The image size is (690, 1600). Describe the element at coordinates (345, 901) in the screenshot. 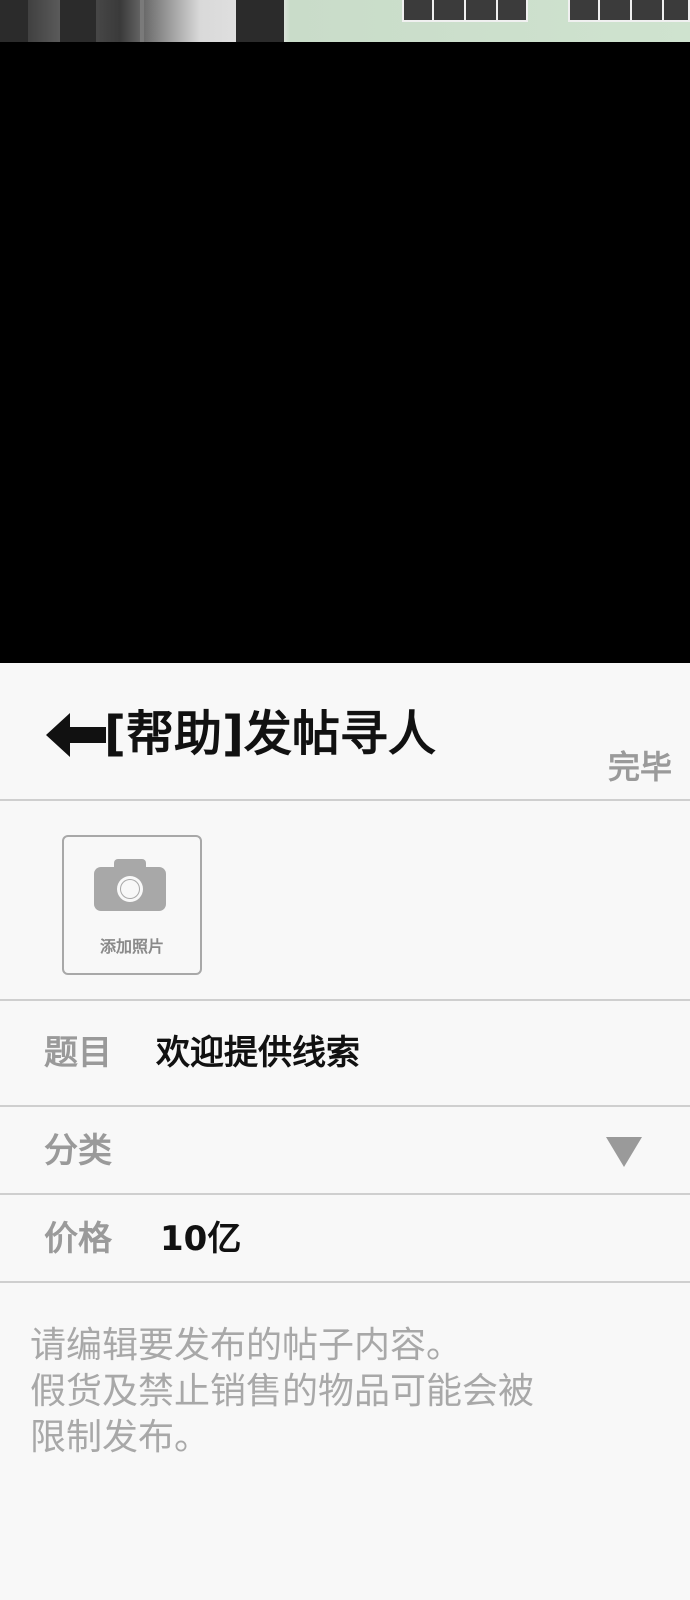

I see `photo-section: 添加照片` at that location.